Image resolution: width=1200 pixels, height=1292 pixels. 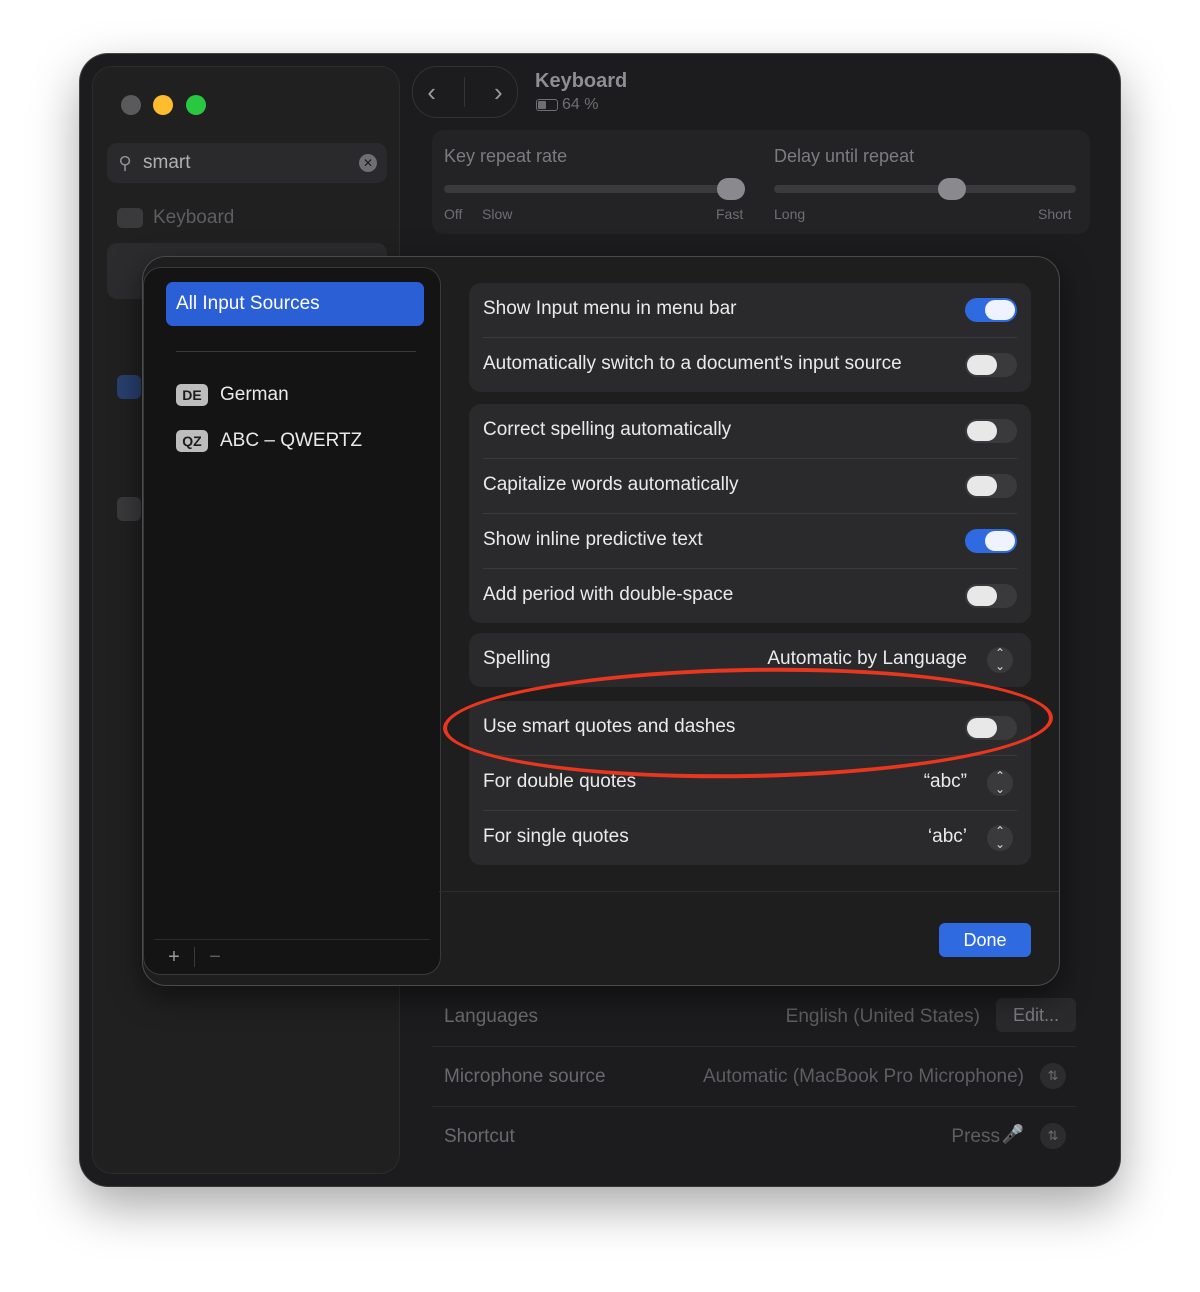 What do you see at coordinates (215, 957) in the screenshot?
I see `remove-source-button: −` at bounding box center [215, 957].